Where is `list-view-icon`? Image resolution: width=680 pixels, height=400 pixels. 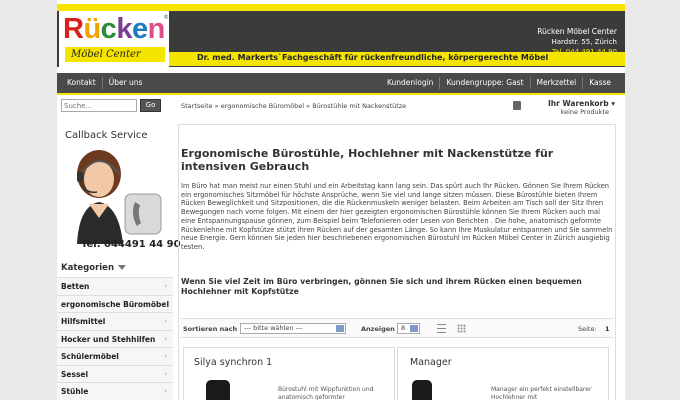
list-view-icon is located at coordinates (441, 328).